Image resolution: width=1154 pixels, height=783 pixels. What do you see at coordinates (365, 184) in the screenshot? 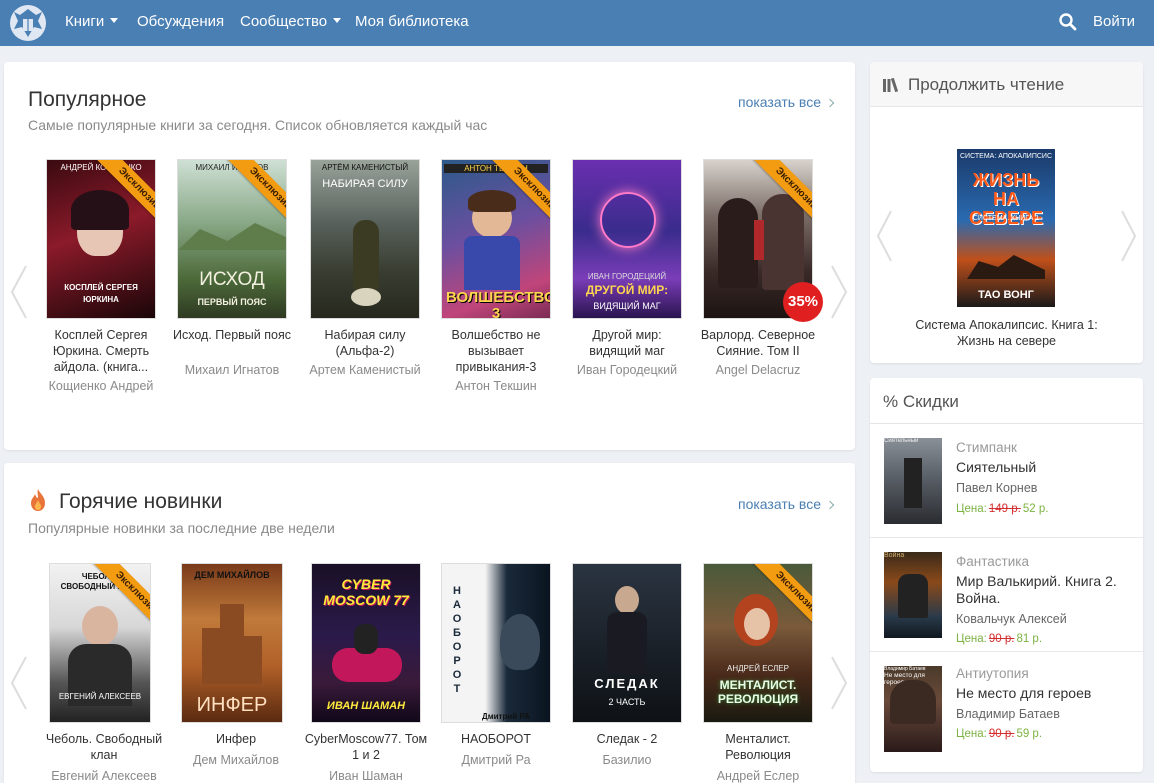
I see `cover-title: Набирая силу` at bounding box center [365, 184].